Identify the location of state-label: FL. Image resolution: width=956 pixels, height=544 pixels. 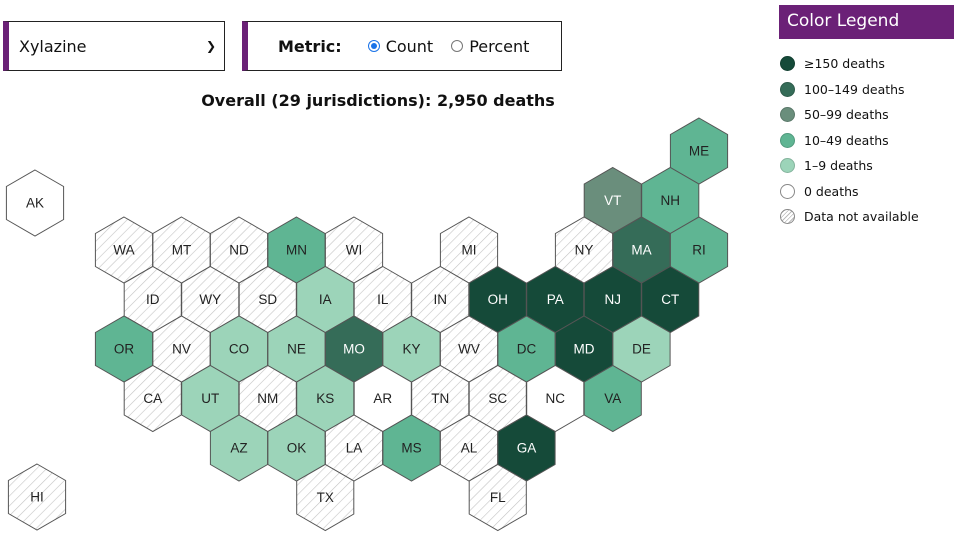
(498, 497).